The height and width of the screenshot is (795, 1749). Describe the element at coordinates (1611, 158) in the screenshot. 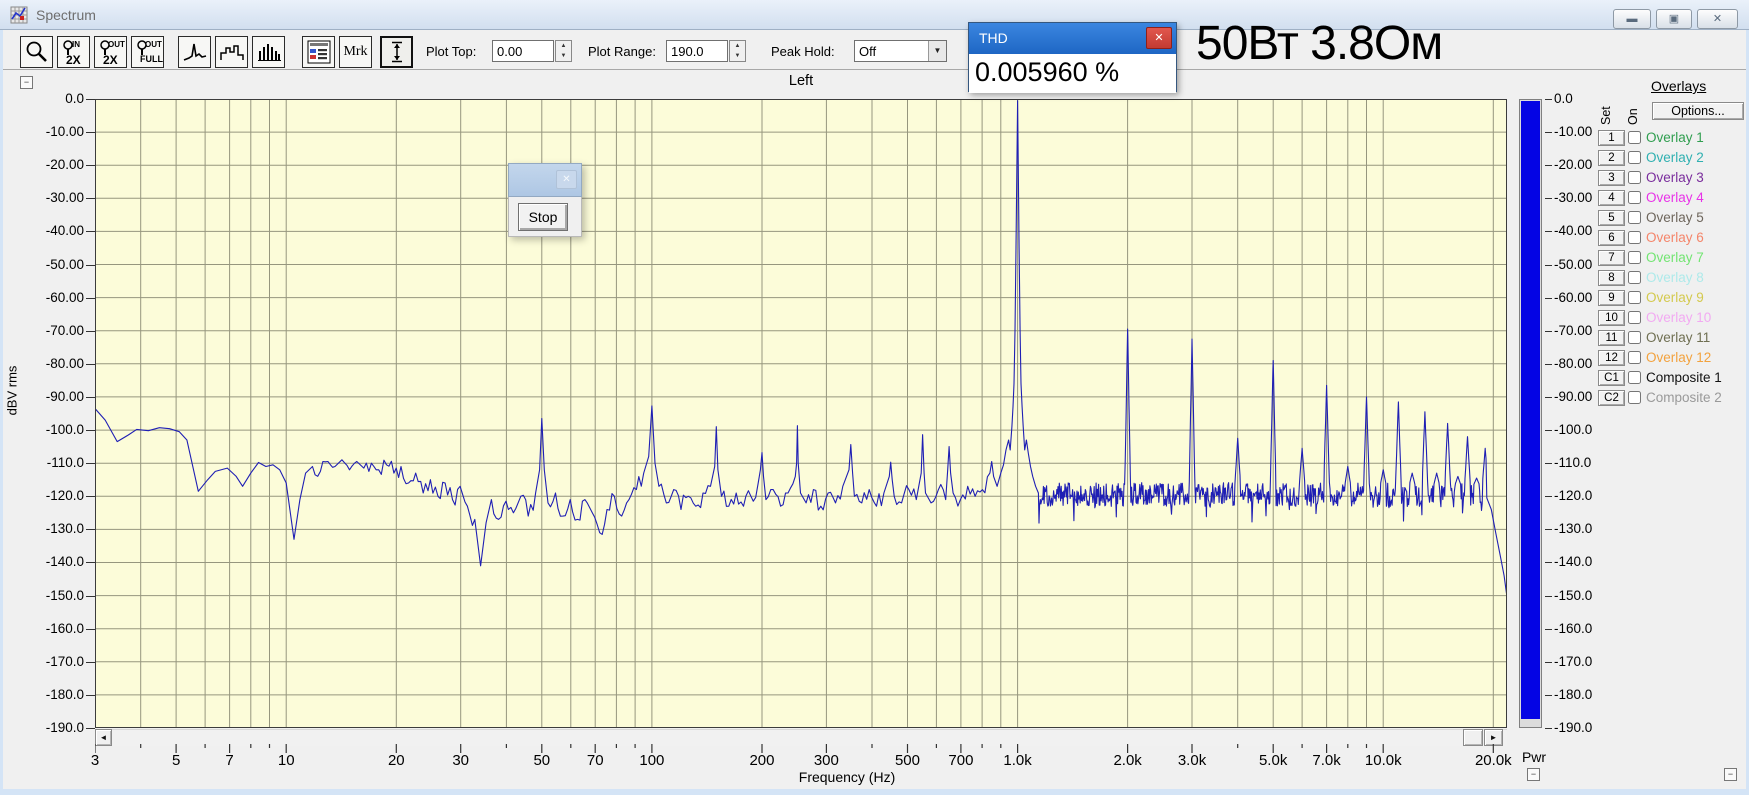

I see `overlay-set-button-2: 2` at that location.